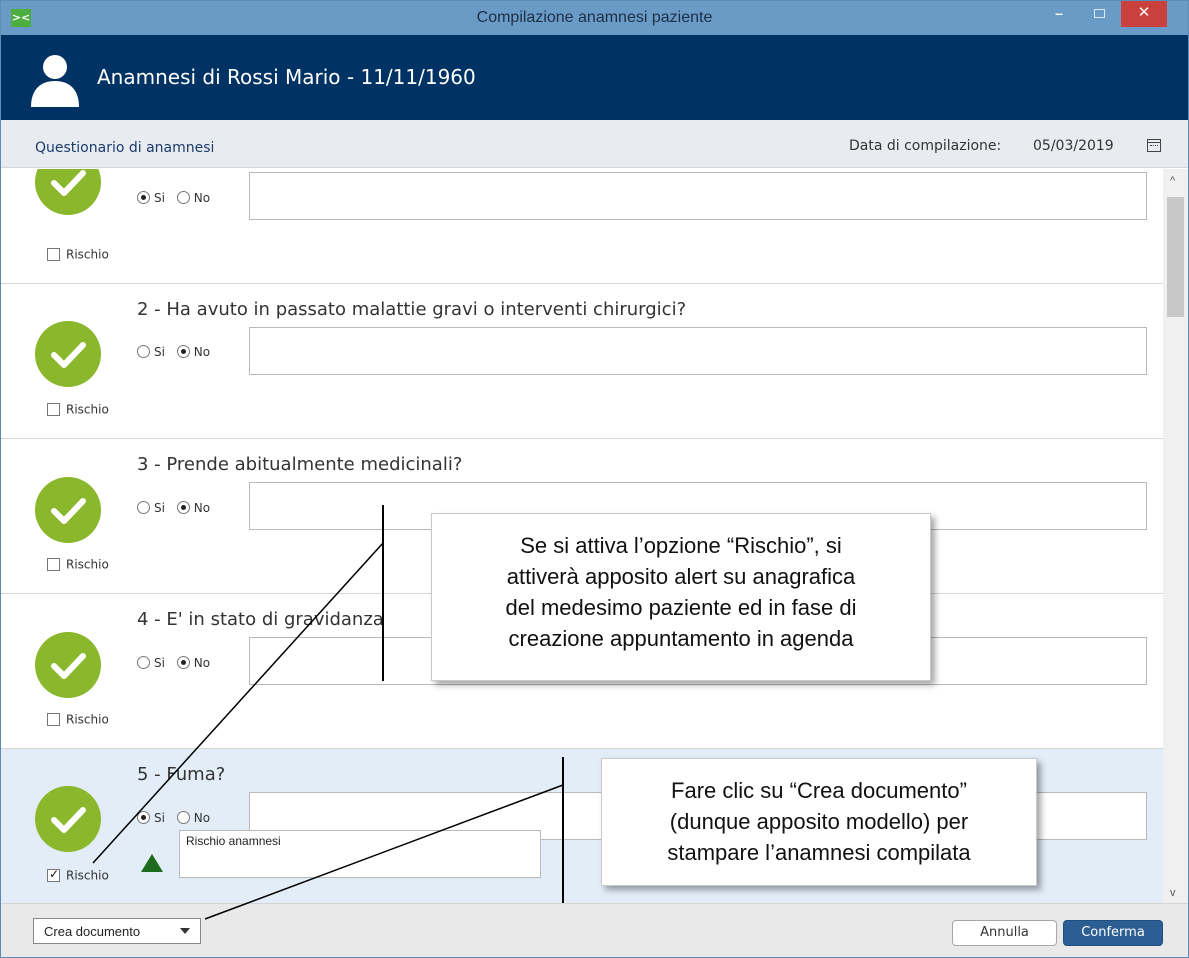 Image resolution: width=1189 pixels, height=958 pixels. I want to click on question-title: 4 - E' in stato di gravidanza, so click(260, 619).